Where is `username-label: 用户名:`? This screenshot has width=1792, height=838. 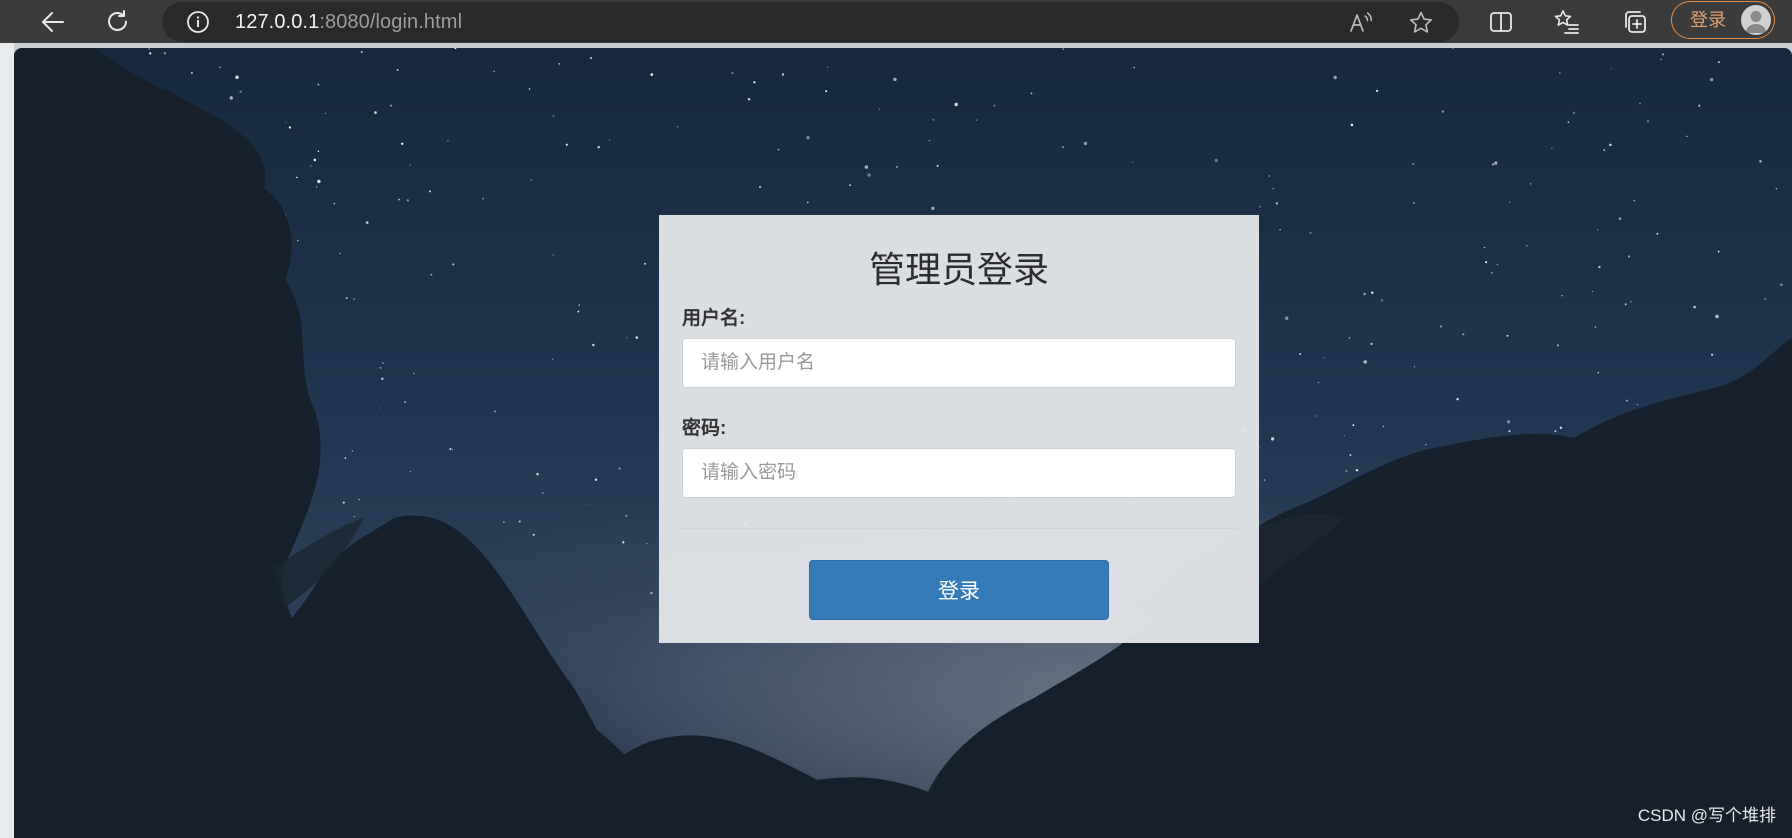 username-label: 用户名: is located at coordinates (714, 318).